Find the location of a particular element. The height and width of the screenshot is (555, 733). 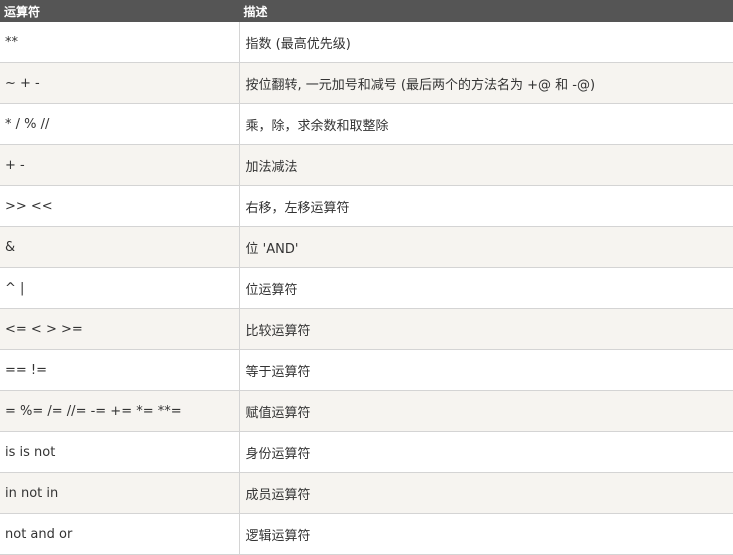

table-row: in not in 成员运算符 is located at coordinates (366, 493).